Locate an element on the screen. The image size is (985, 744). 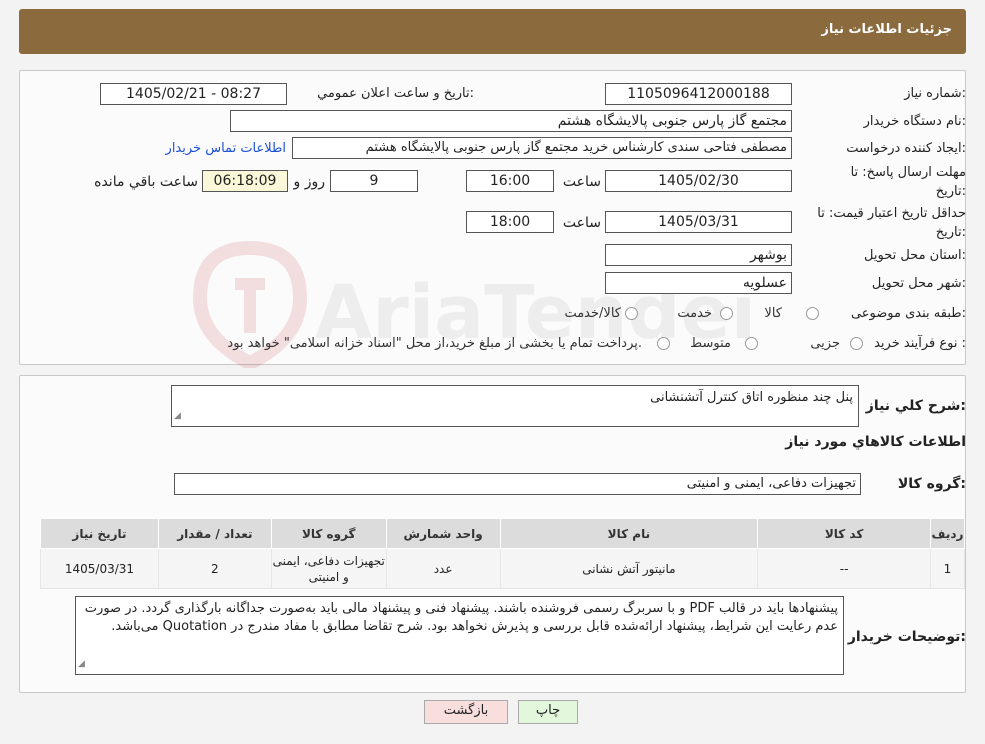
category-goods-radio is located at coordinates (812, 313).